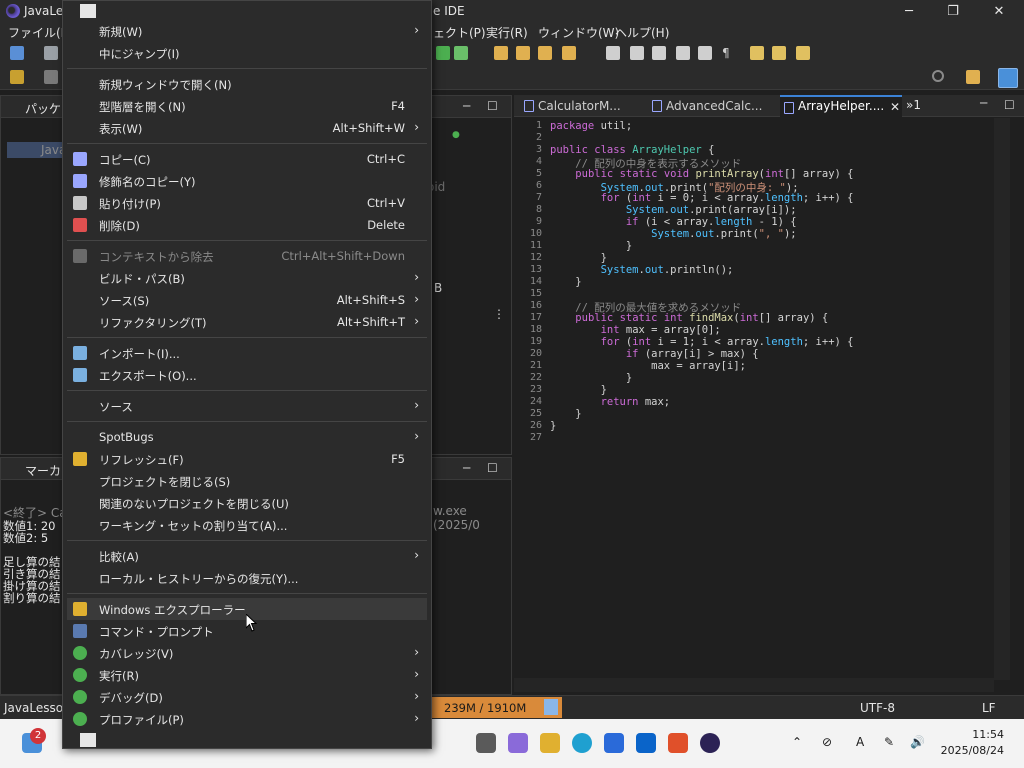  What do you see at coordinates (466, 106) in the screenshot?
I see `minimize-panel-icon: ─` at bounding box center [466, 106].